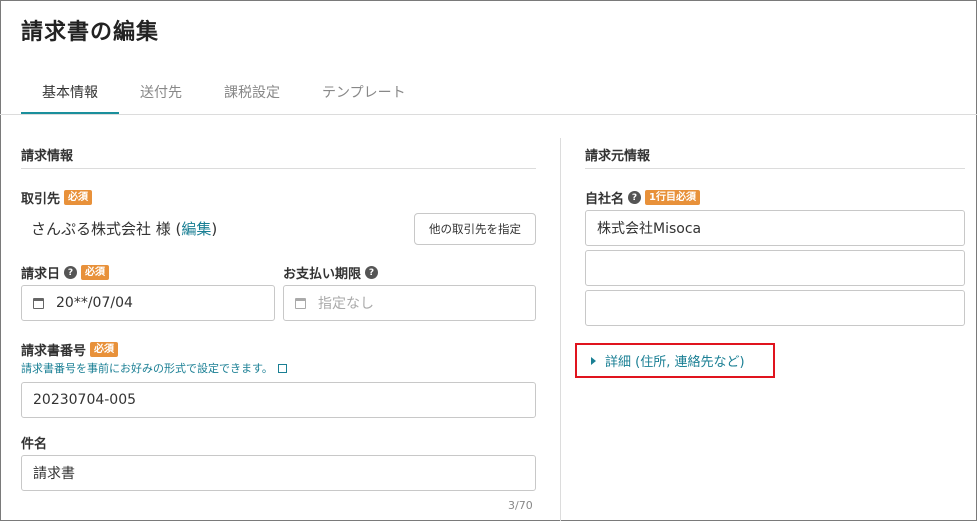 The height and width of the screenshot is (521, 977). Describe the element at coordinates (41, 199) in the screenshot. I see `client-label: 取引先` at that location.